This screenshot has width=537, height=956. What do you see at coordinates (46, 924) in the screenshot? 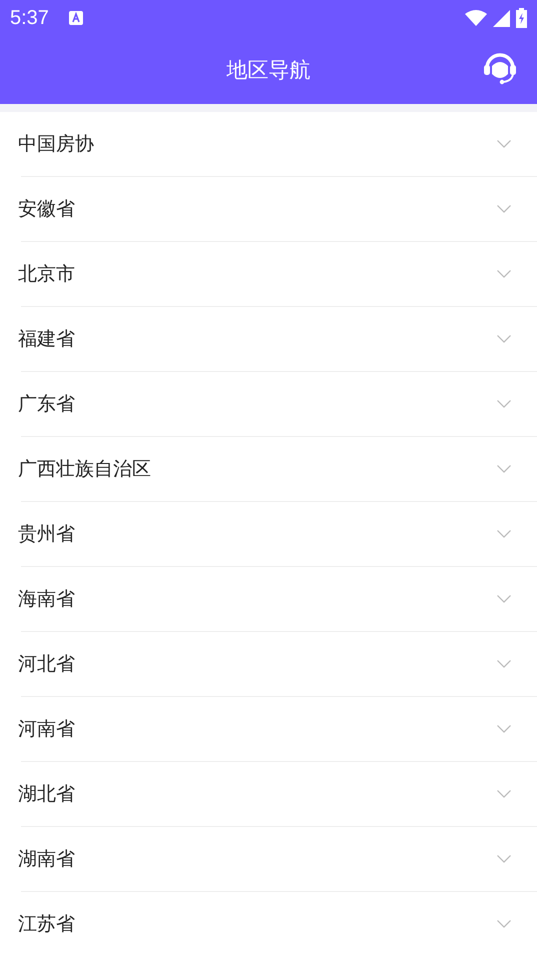
I see `region-name: 江苏省` at bounding box center [46, 924].